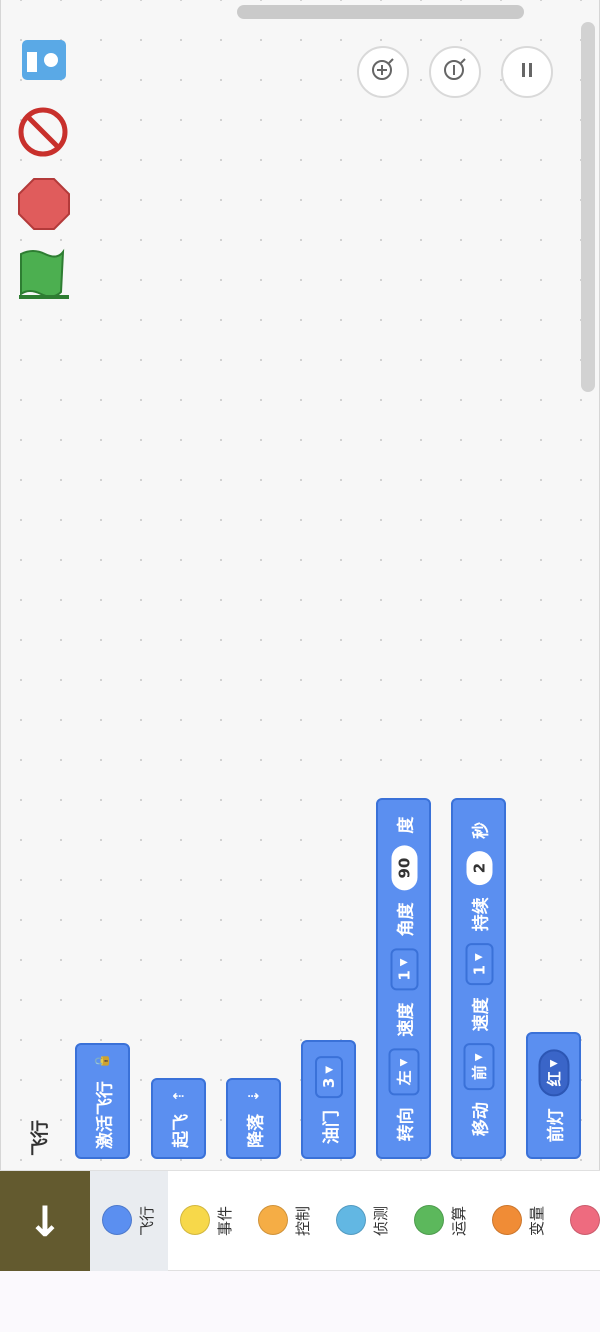  I want to click on flag-icon, so click(44, 278).